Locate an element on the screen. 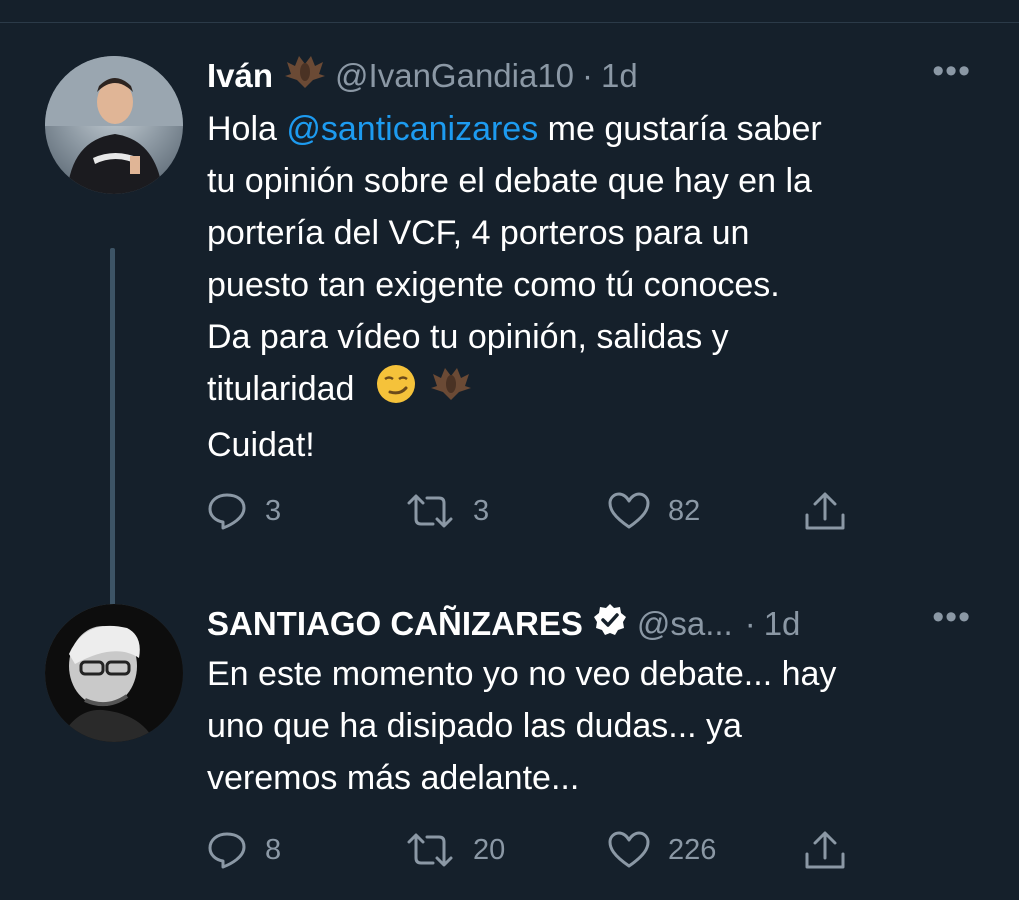 Image resolution: width=1019 pixels, height=900 pixels. text-line: En este momento yo no veo debate... hay is located at coordinates (522, 674).